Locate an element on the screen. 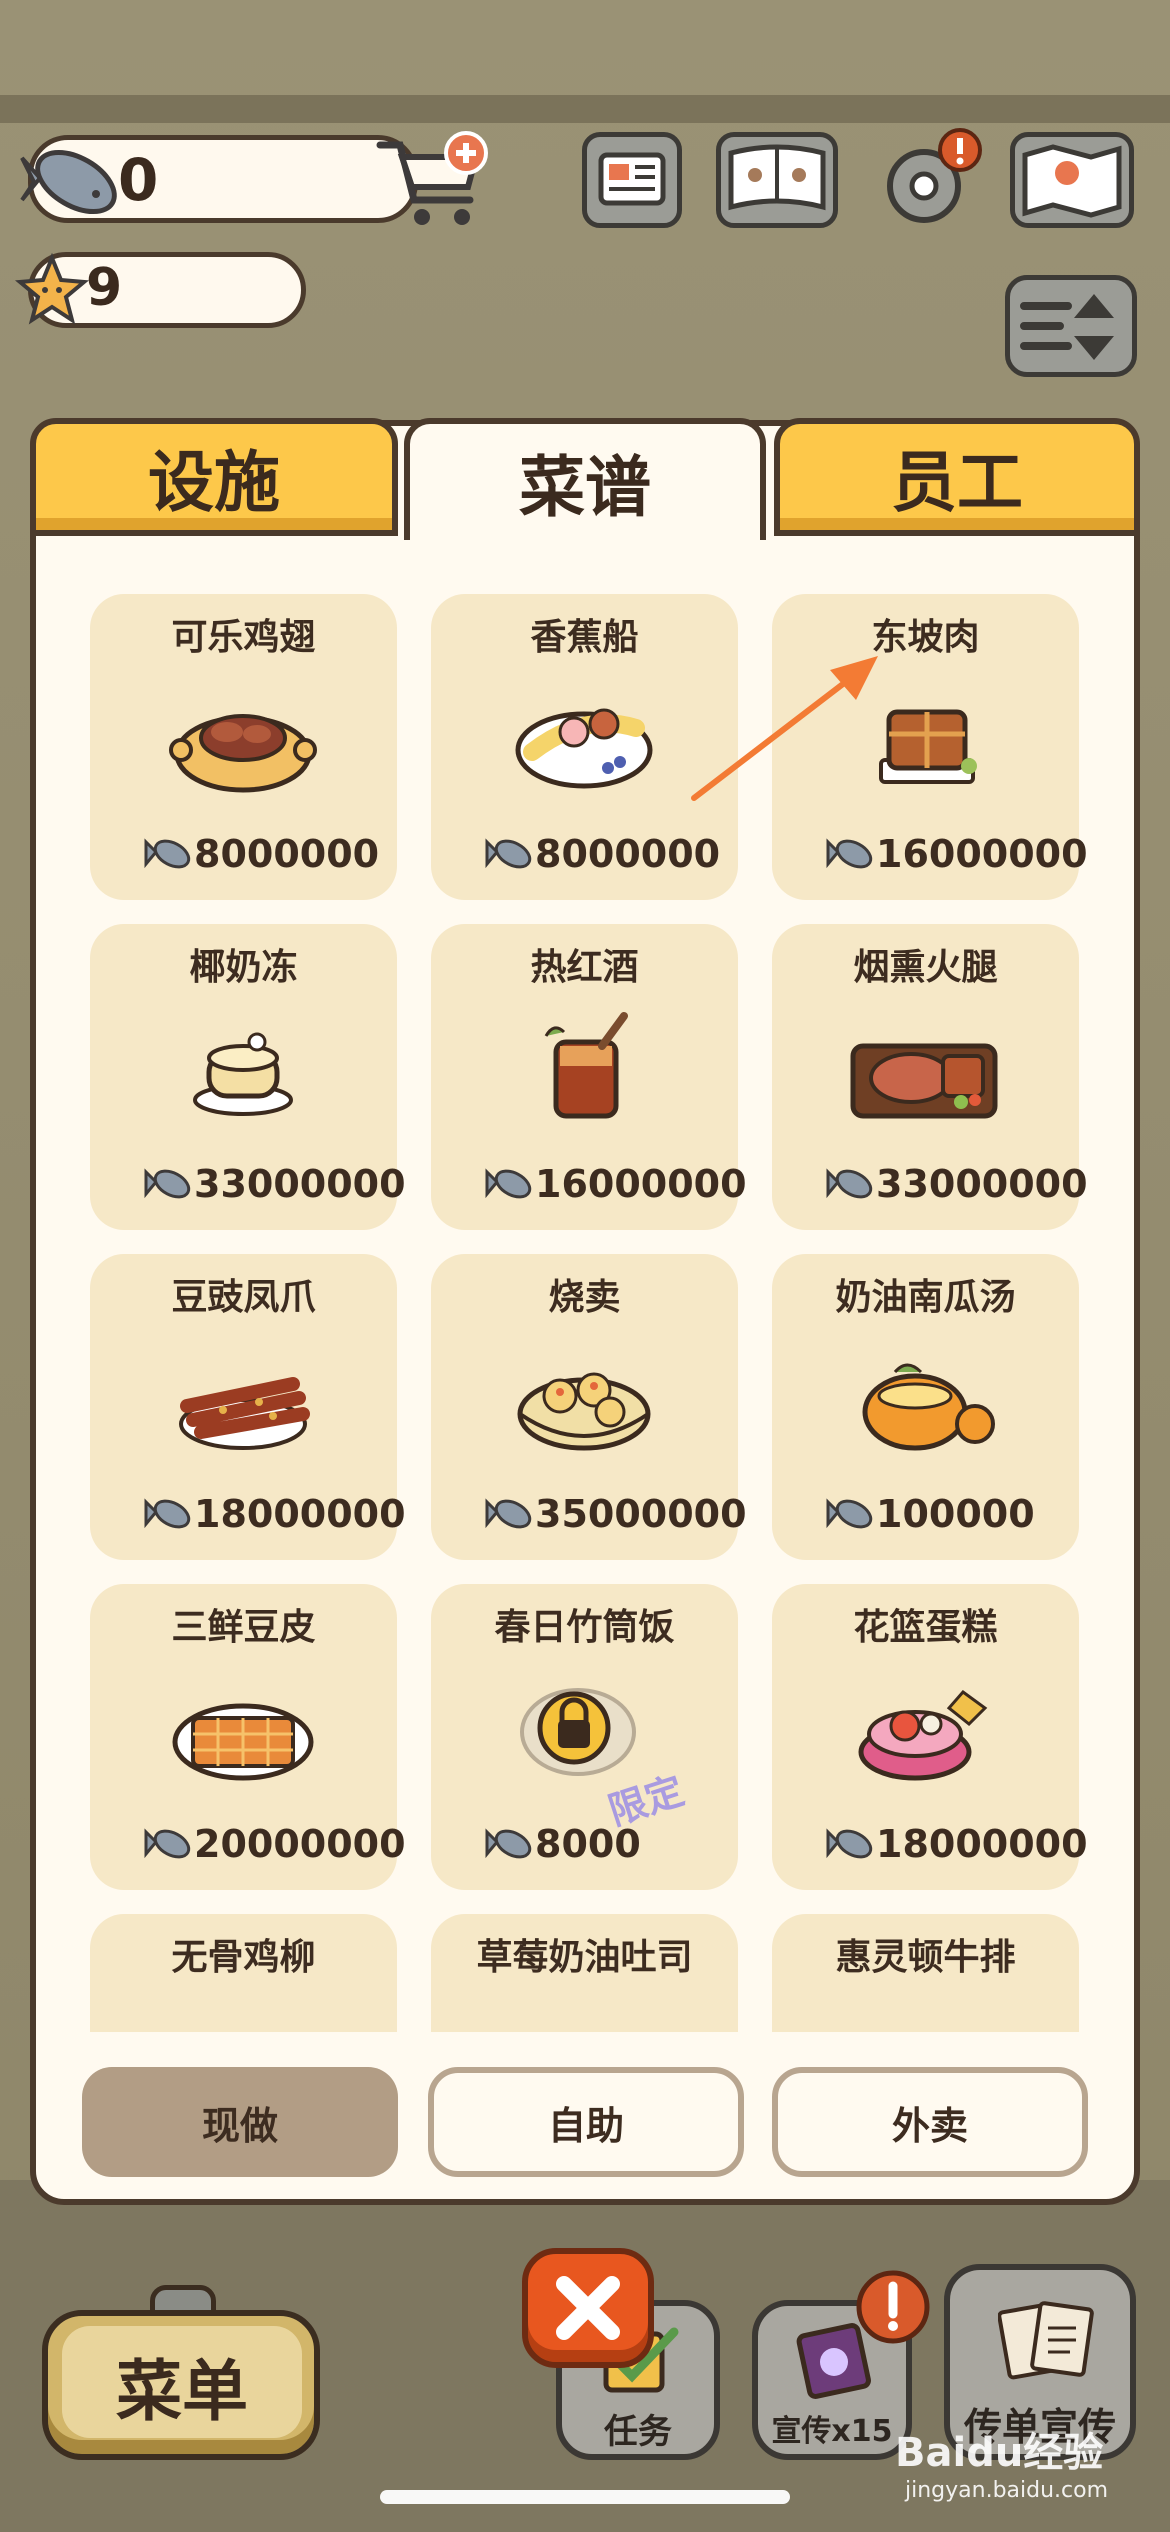 The height and width of the screenshot is (2532, 1170). map-button is located at coordinates (1072, 180).